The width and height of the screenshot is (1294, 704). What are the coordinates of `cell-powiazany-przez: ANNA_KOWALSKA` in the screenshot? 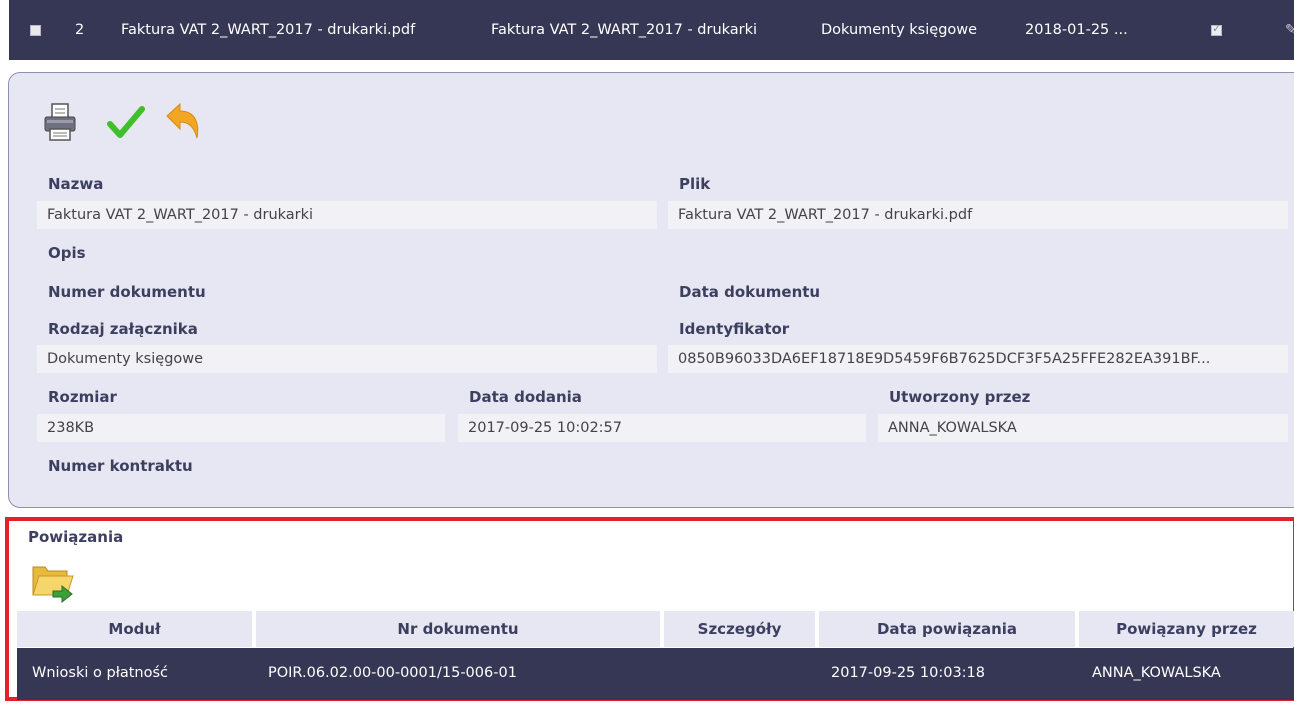 It's located at (1156, 673).